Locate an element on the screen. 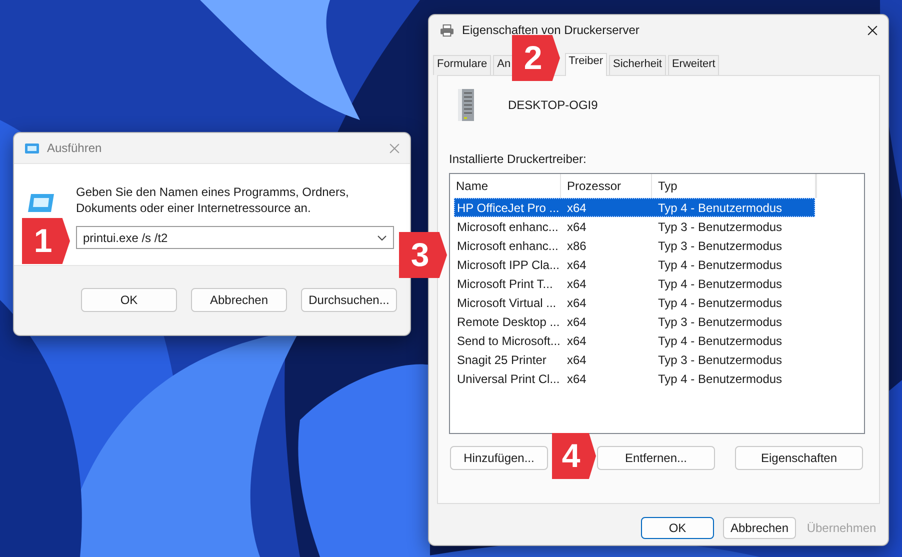  printer-icon is located at coordinates (447, 30).